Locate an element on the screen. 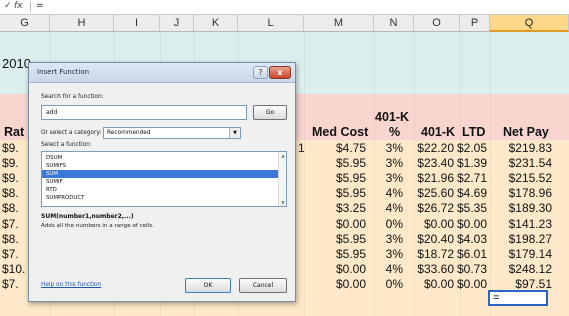  function-item-sum: SUM is located at coordinates (164, 174).